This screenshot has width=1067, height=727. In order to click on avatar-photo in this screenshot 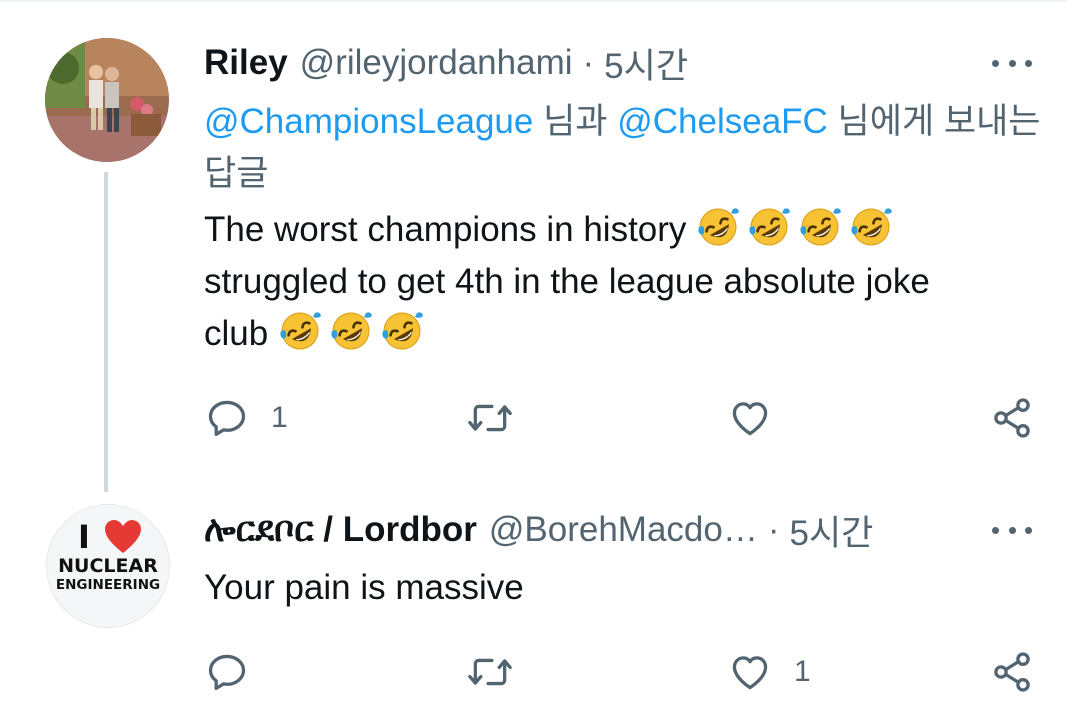, I will do `click(107, 100)`.